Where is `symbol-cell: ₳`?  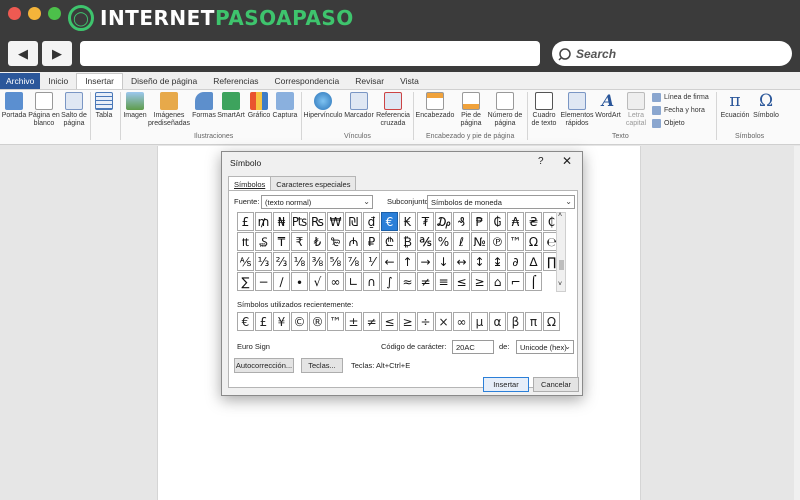 symbol-cell: ₳ is located at coordinates (515, 221).